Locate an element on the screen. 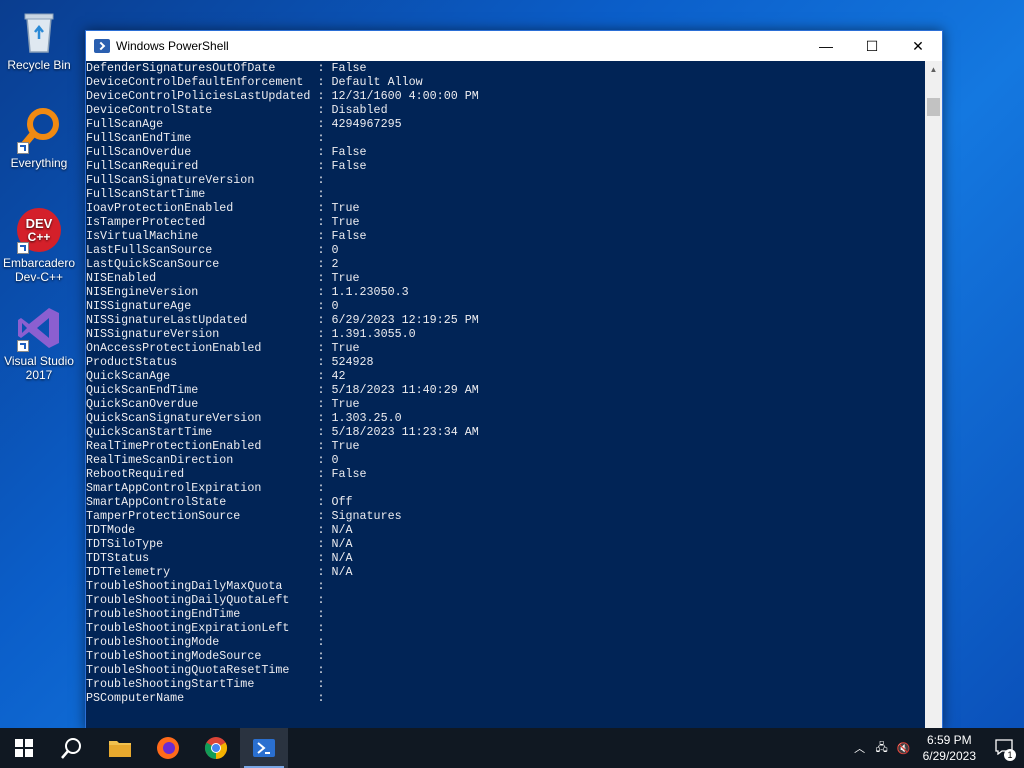 Image resolution: width=1024 pixels, height=768 pixels. console-line: TroubleShootingMode : is located at coordinates (205, 642).